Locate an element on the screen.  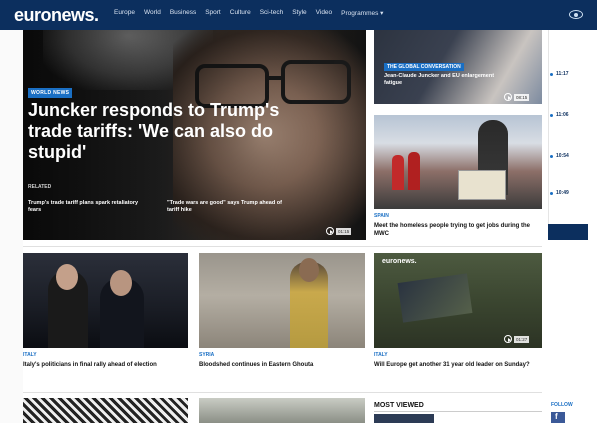
sign-shape is located at coordinates (482, 185).